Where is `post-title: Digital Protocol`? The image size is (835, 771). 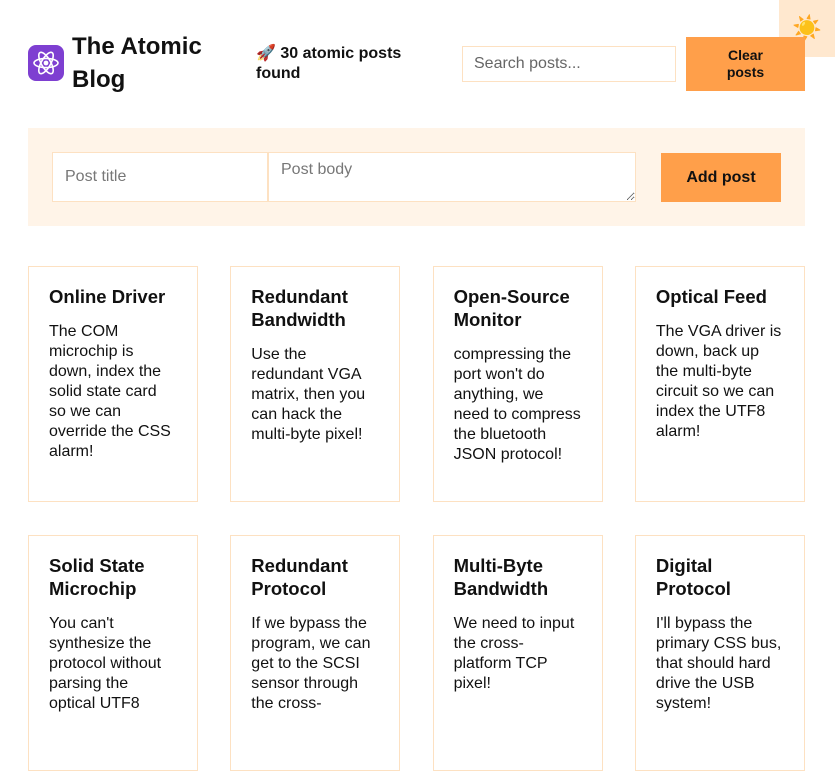
post-title: Digital Protocol is located at coordinates (693, 577).